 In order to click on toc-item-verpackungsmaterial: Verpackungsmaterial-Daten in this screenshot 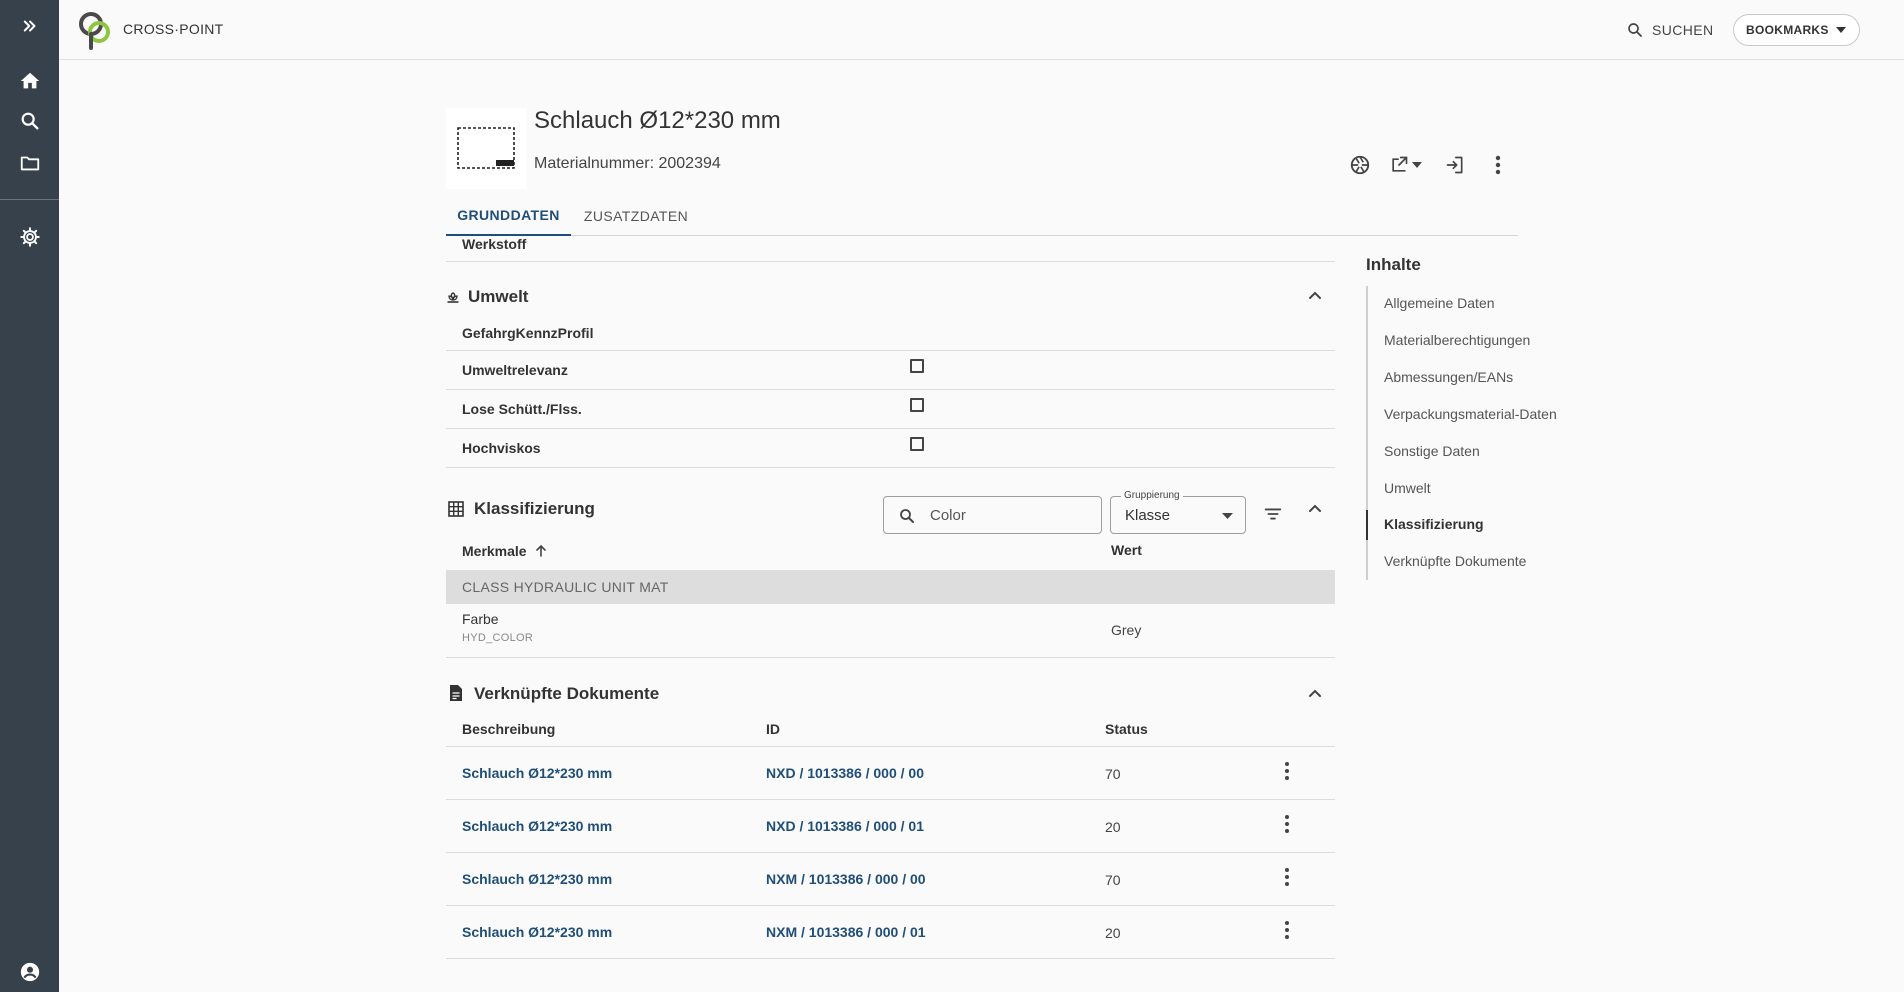, I will do `click(1470, 414)`.